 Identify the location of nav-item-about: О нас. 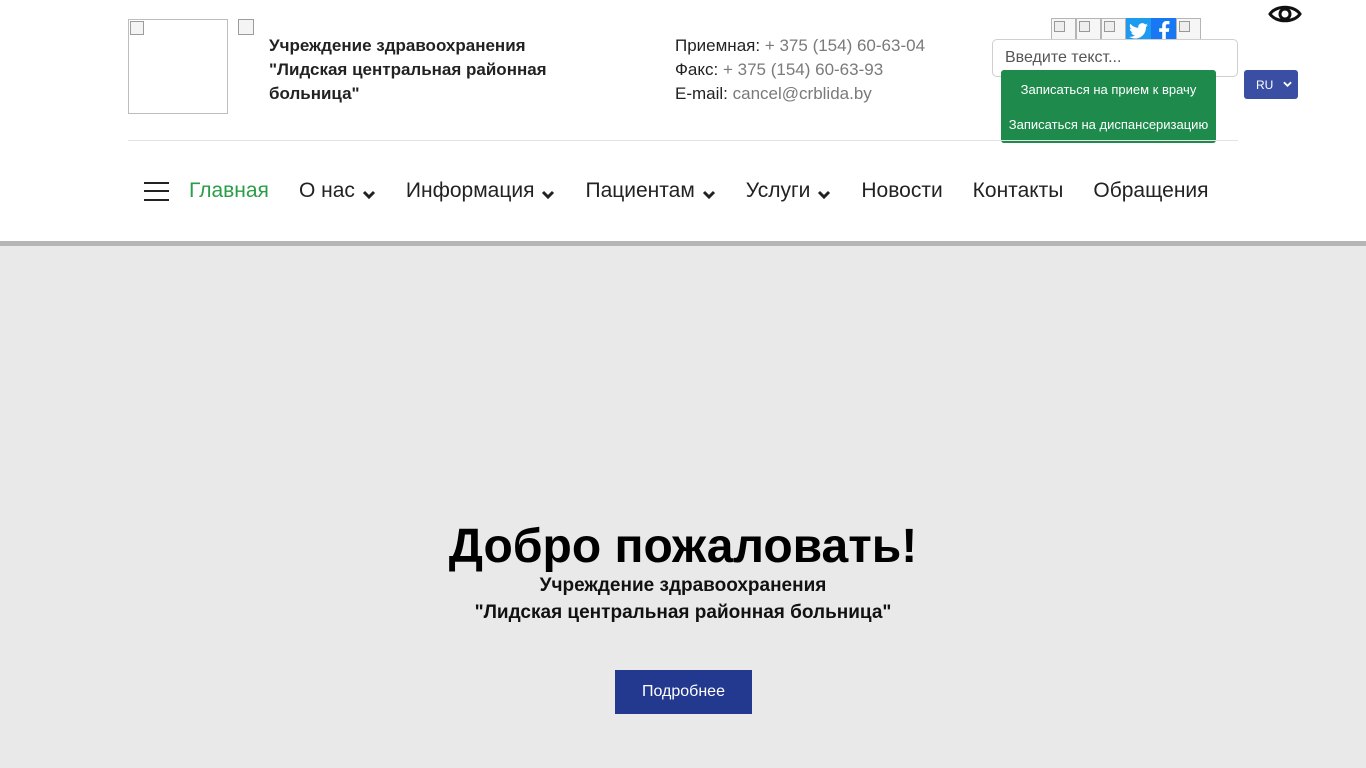
(337, 191).